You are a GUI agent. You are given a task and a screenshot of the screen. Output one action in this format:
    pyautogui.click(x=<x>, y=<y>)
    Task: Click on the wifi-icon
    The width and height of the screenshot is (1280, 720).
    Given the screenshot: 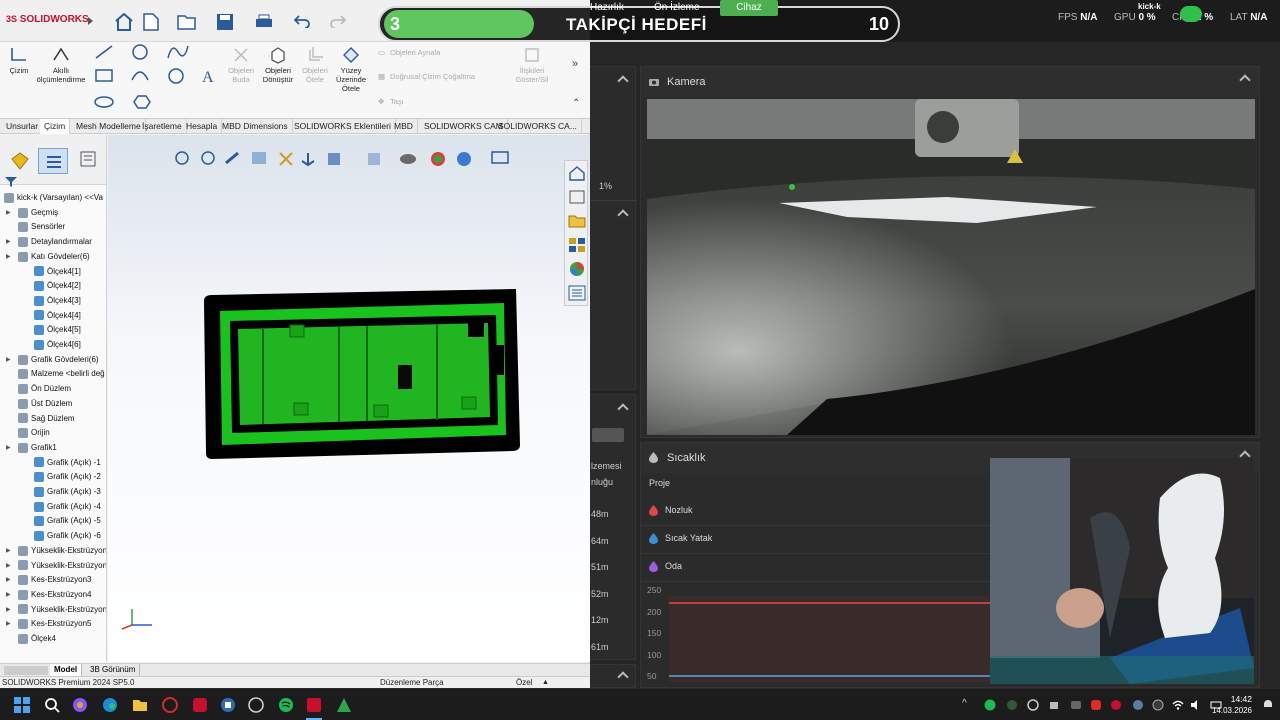 What is the action you would take?
    pyautogui.click(x=1178, y=705)
    